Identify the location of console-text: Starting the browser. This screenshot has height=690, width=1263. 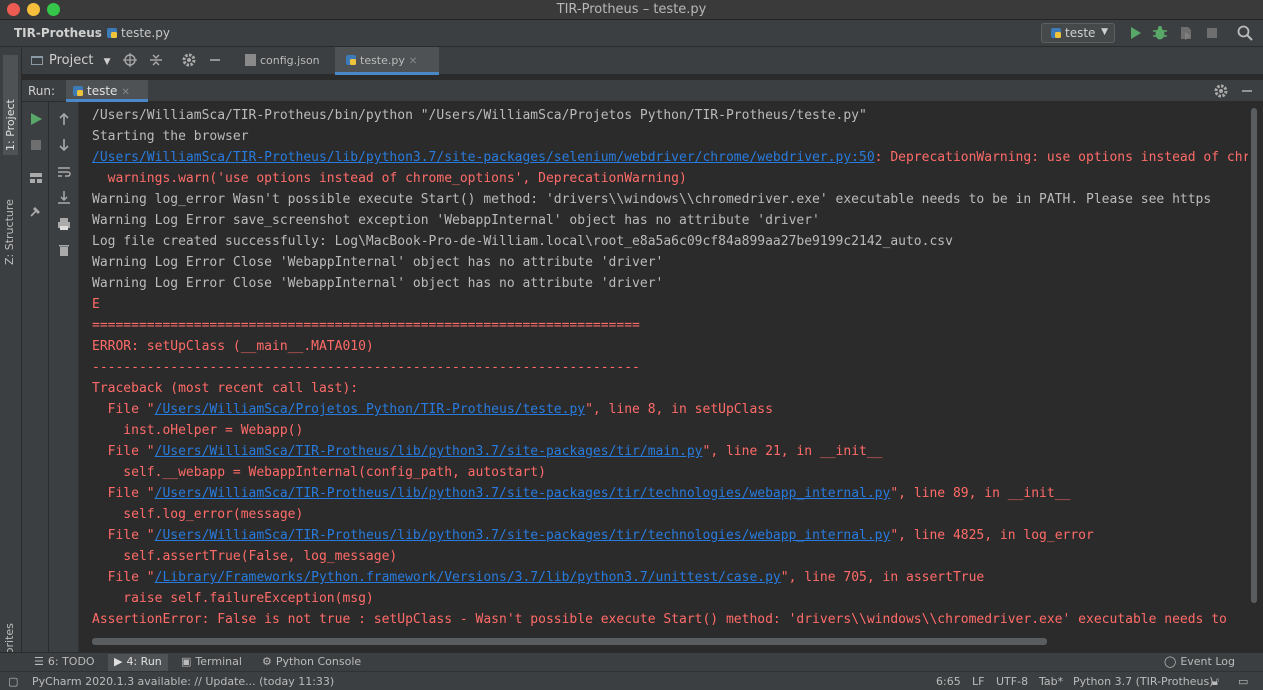
(170, 136).